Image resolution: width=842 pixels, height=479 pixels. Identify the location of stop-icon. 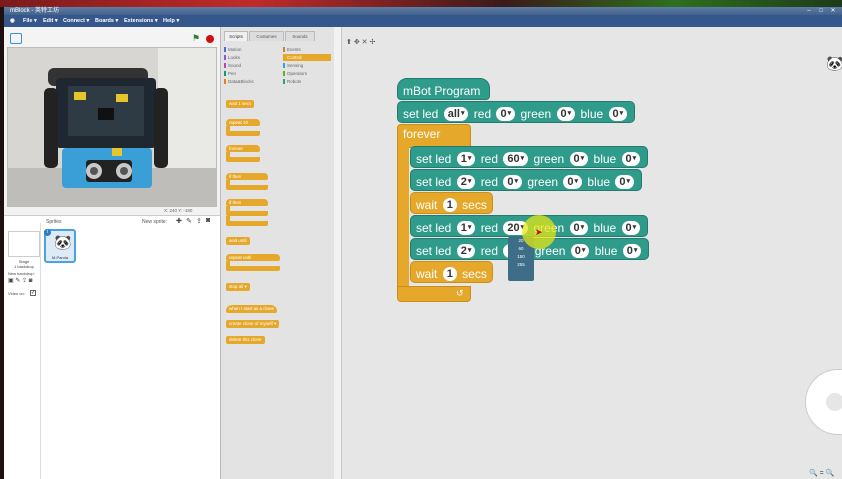
(210, 39).